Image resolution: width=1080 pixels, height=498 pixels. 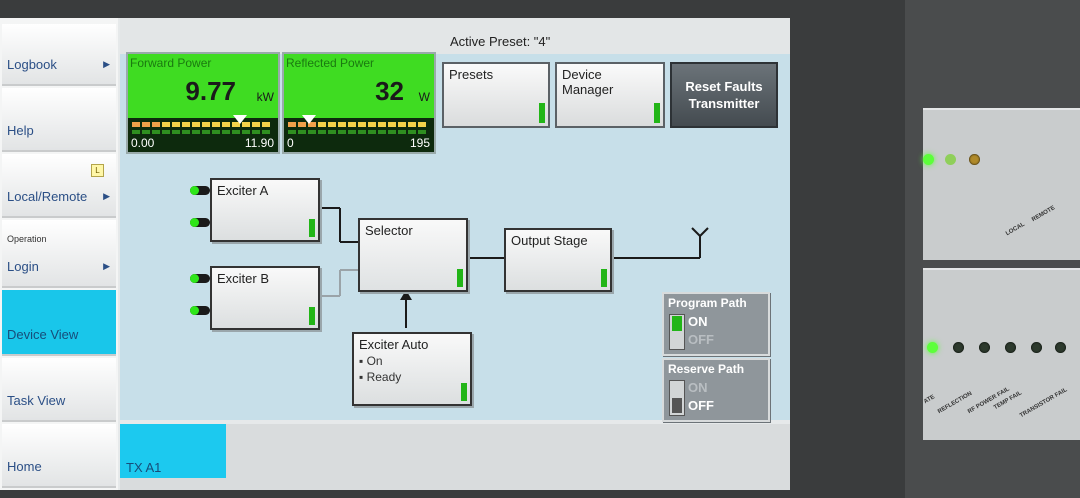 What do you see at coordinates (380, 377) in the screenshot?
I see `status-ready: ▪ Ready` at bounding box center [380, 377].